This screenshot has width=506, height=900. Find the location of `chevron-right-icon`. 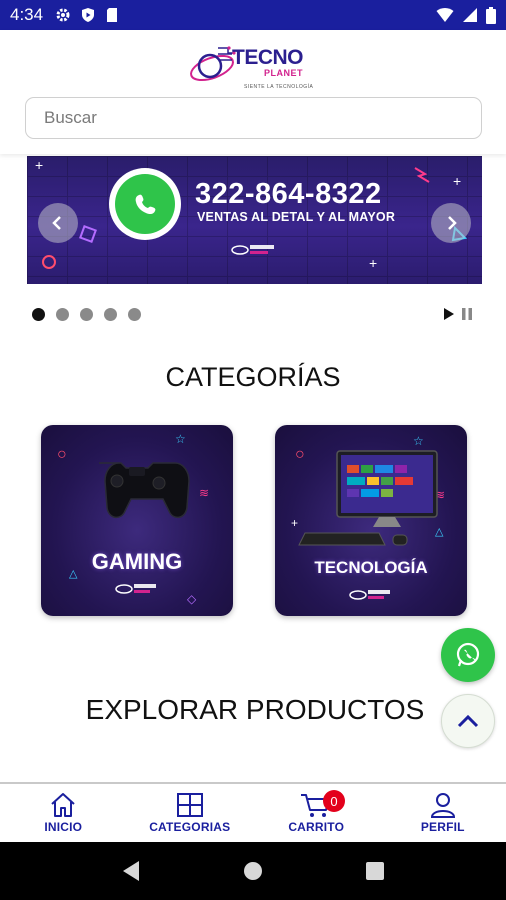

chevron-right-icon is located at coordinates (452, 223).